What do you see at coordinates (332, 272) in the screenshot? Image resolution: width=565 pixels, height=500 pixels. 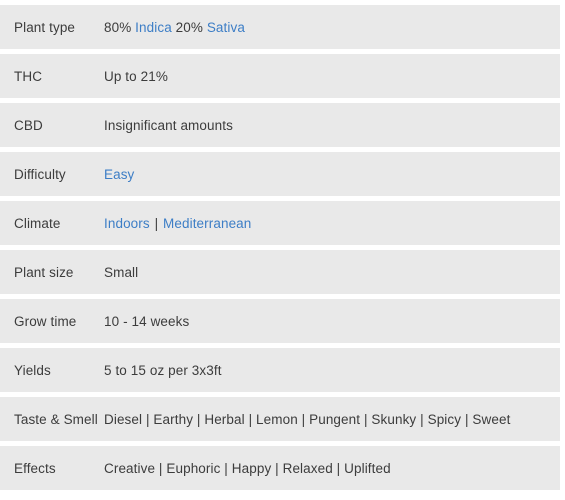 I see `row-value: Small` at bounding box center [332, 272].